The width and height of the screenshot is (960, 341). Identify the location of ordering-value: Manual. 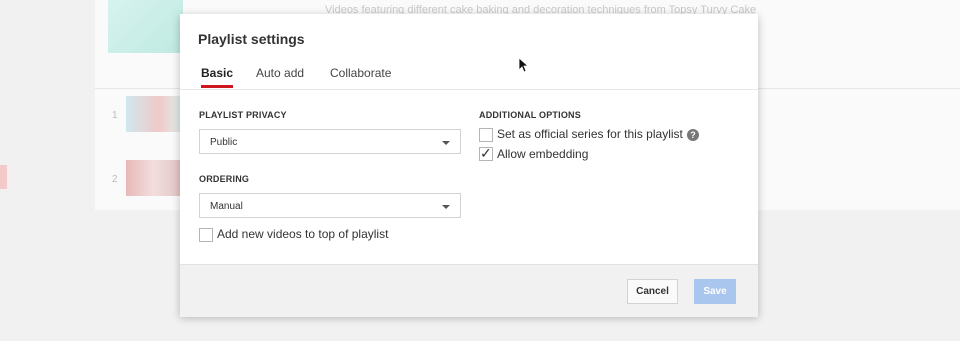
(226, 206).